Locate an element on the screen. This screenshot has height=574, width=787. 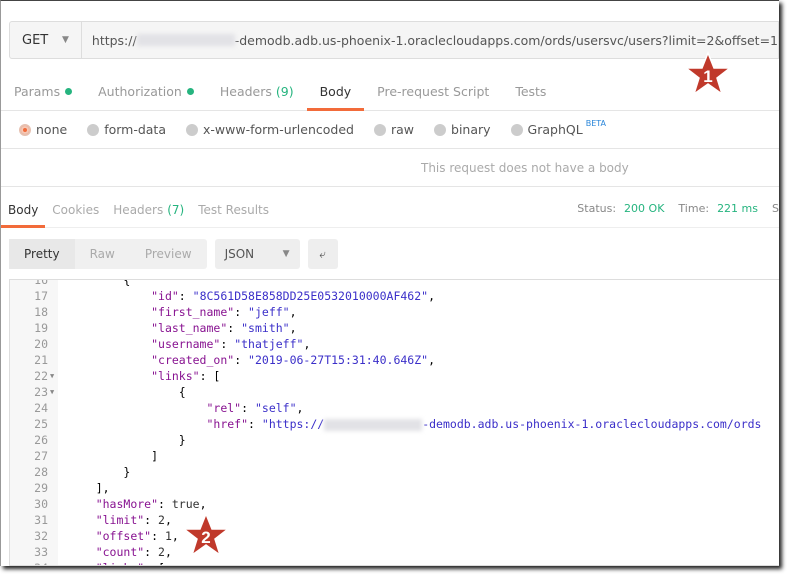
line-number: 20 is located at coordinates (41, 344).